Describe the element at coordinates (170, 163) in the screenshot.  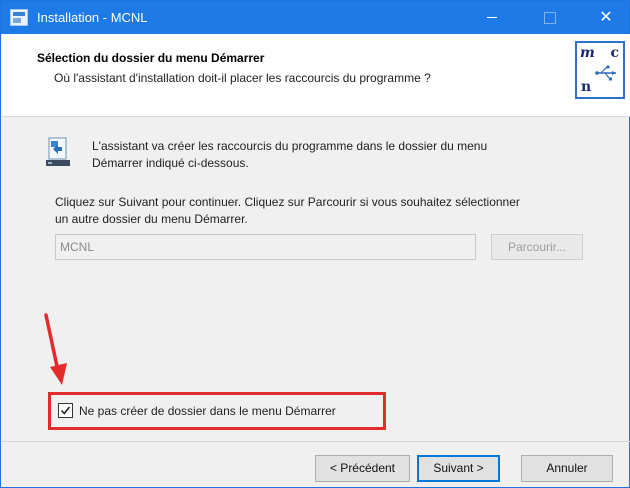
I see `intro-line-2: Démarrer indiqué ci-dessous.` at that location.